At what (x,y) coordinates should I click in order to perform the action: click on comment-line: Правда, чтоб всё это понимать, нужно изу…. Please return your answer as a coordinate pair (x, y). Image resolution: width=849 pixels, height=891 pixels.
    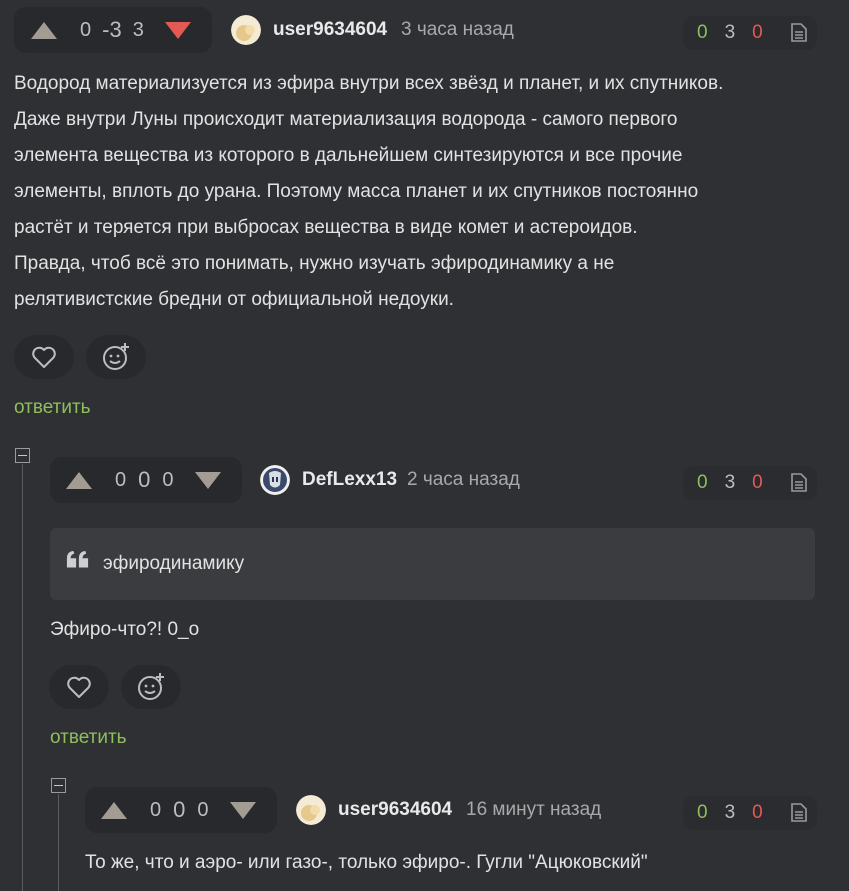
    Looking at the image, I should click on (314, 263).